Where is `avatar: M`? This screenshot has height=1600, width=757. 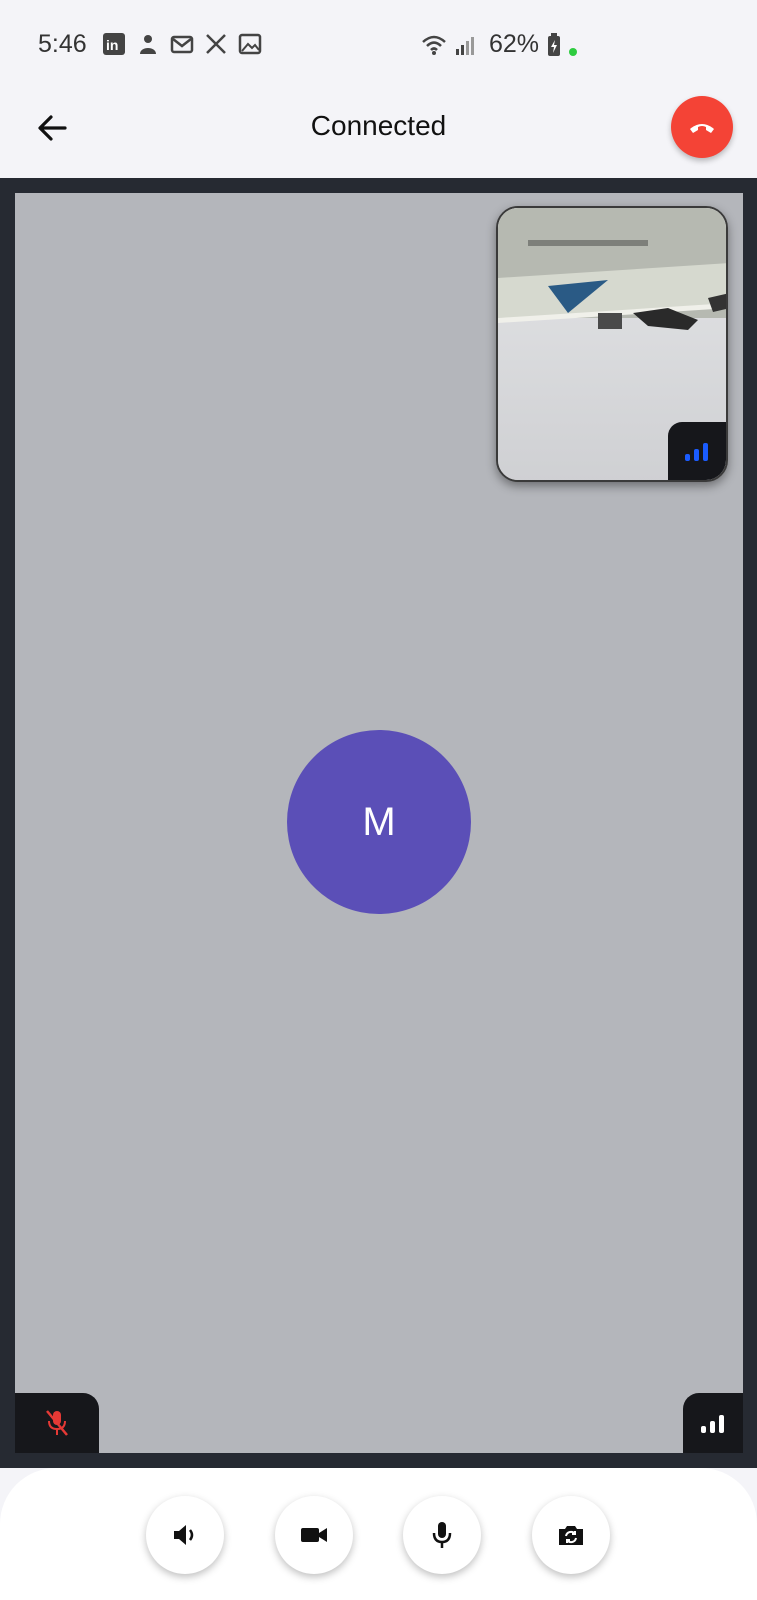
avatar: M is located at coordinates (379, 822).